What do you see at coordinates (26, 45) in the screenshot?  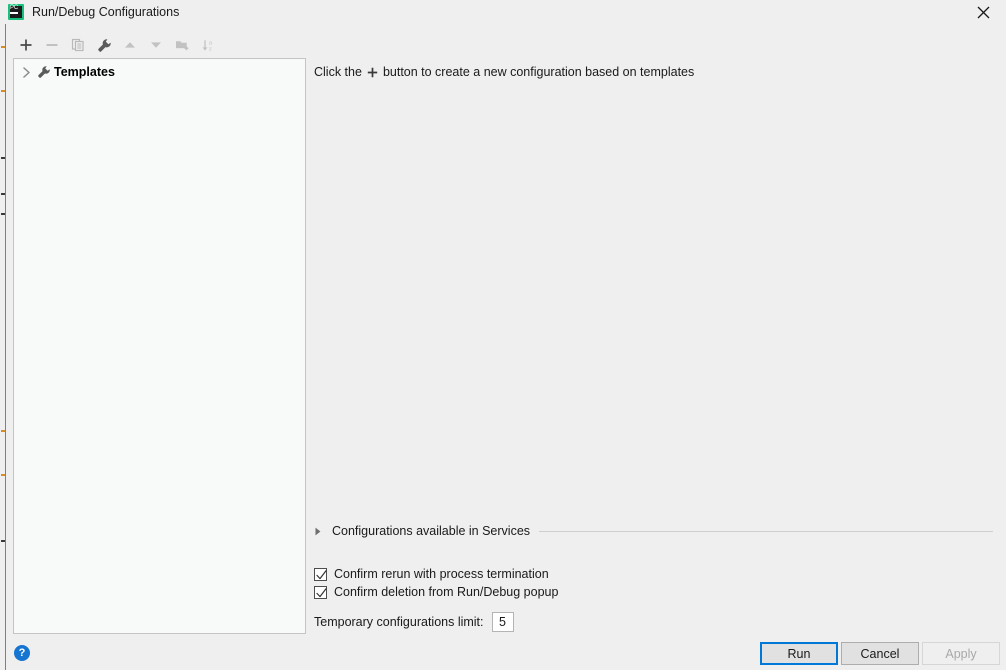 I see `add-configuration-button` at bounding box center [26, 45].